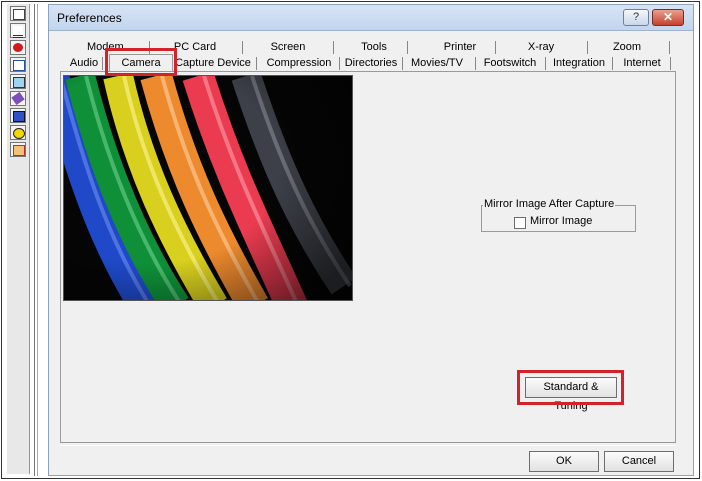 This screenshot has width=702, height=481. I want to click on tab-screen: Screen, so click(288, 47).